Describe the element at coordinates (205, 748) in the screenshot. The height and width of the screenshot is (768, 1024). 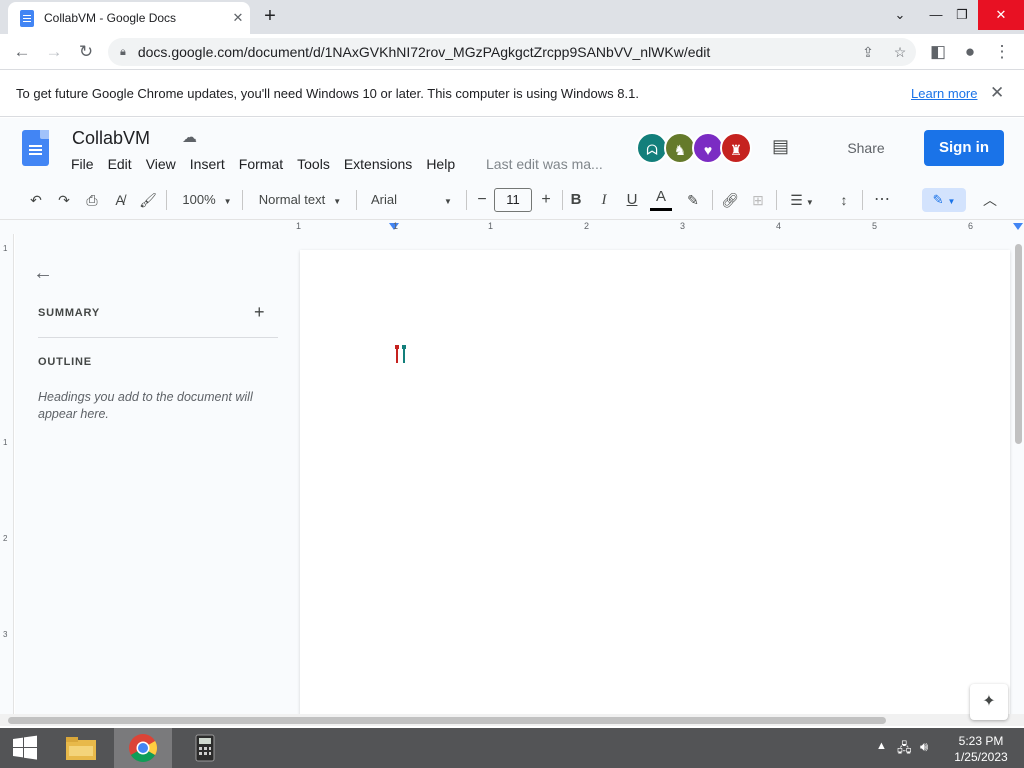
I see `taskbar-calculator` at that location.